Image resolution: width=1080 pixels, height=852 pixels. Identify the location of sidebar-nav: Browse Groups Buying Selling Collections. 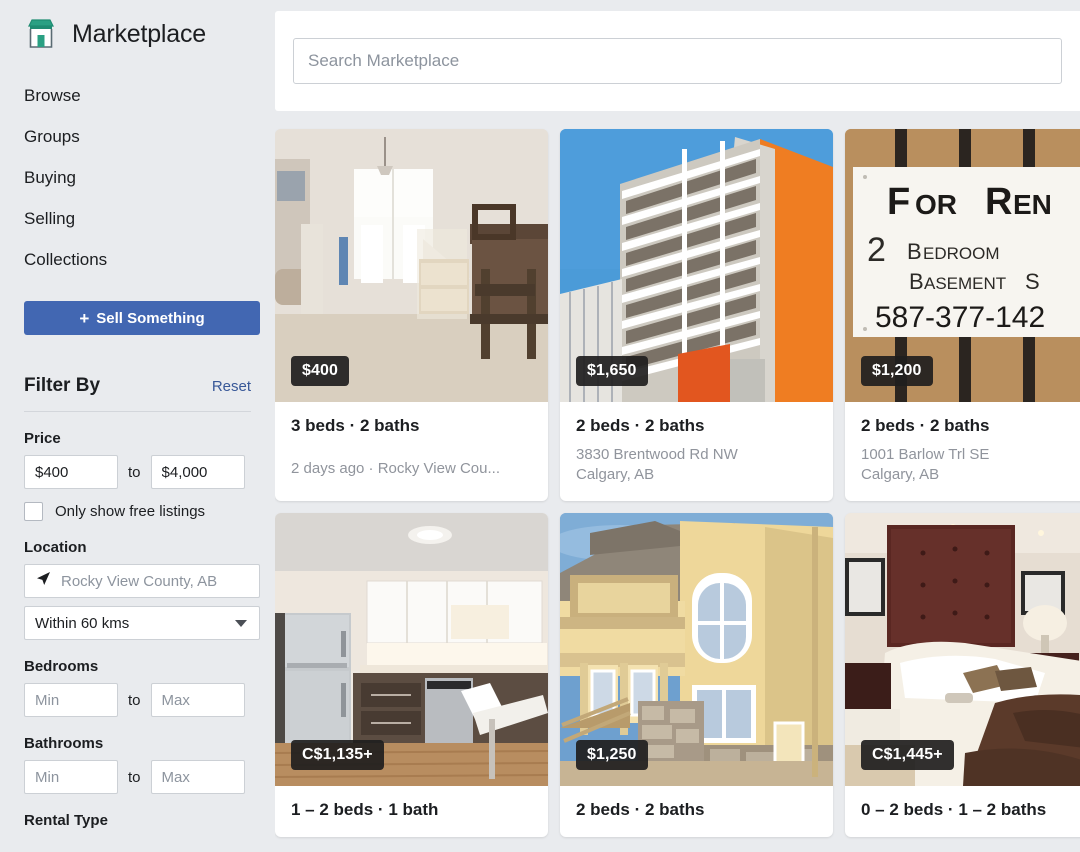
(137, 178).